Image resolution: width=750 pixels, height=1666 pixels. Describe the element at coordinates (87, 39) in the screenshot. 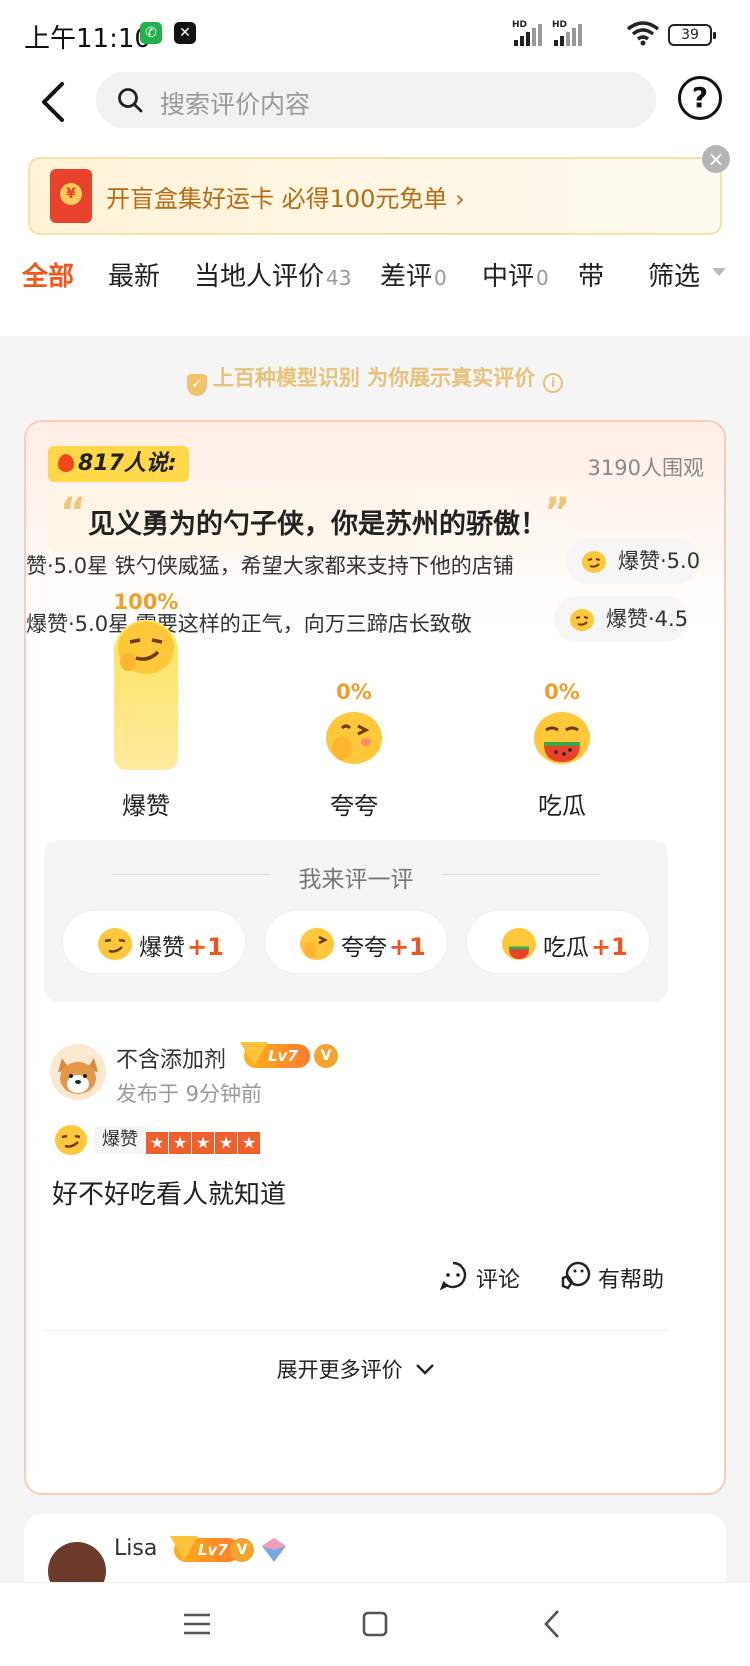

I see `status-time: 上午11:10` at that location.